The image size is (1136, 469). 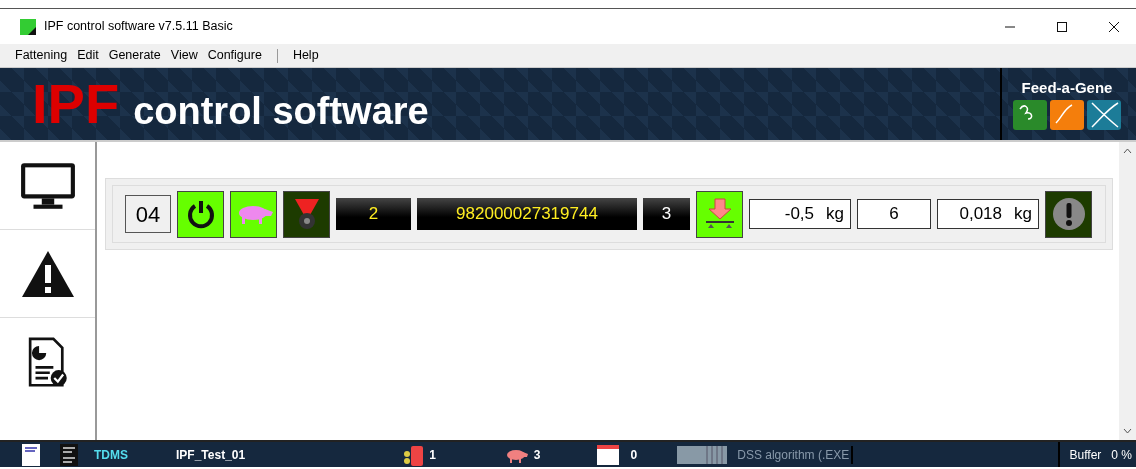 I want to click on logo-text: Feed-a-Gene, so click(x=1067, y=87).